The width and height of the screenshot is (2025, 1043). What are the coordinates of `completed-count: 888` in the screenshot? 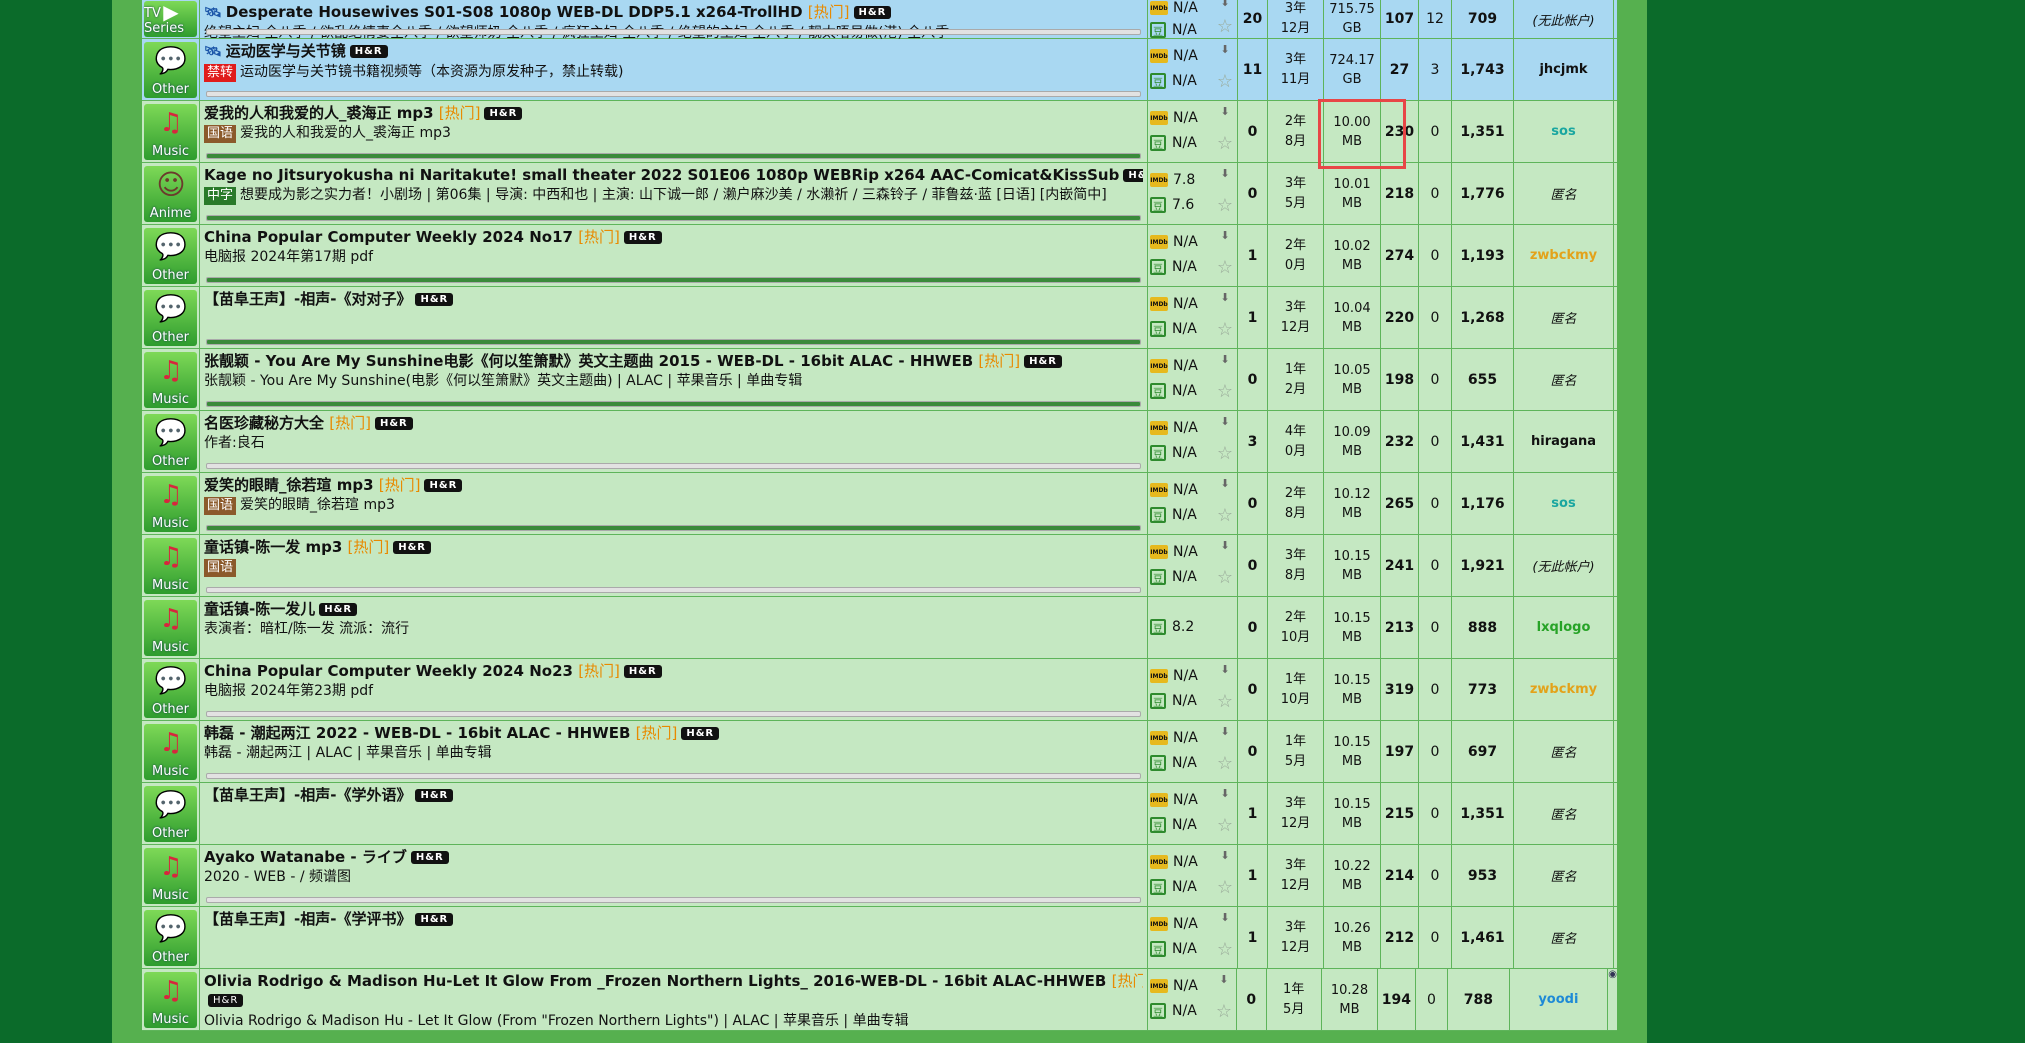 It's located at (1483, 627).